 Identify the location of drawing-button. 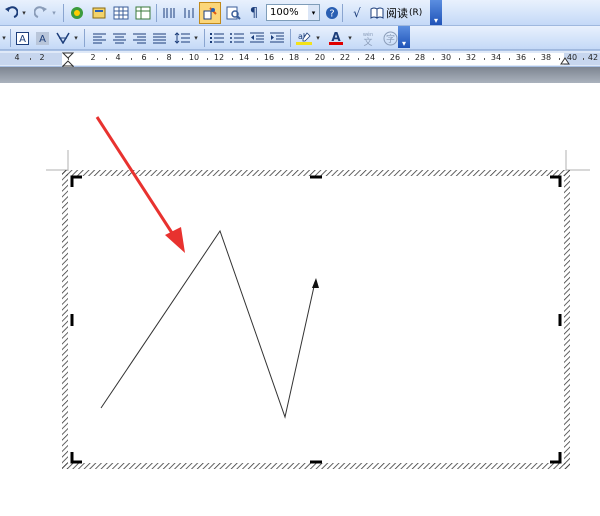
(189, 13).